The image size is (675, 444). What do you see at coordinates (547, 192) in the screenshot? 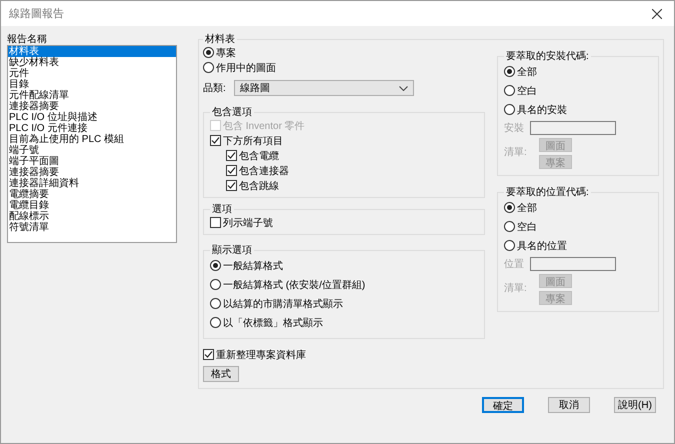
I see `group-title: 要萃取的位置代碼:` at bounding box center [547, 192].